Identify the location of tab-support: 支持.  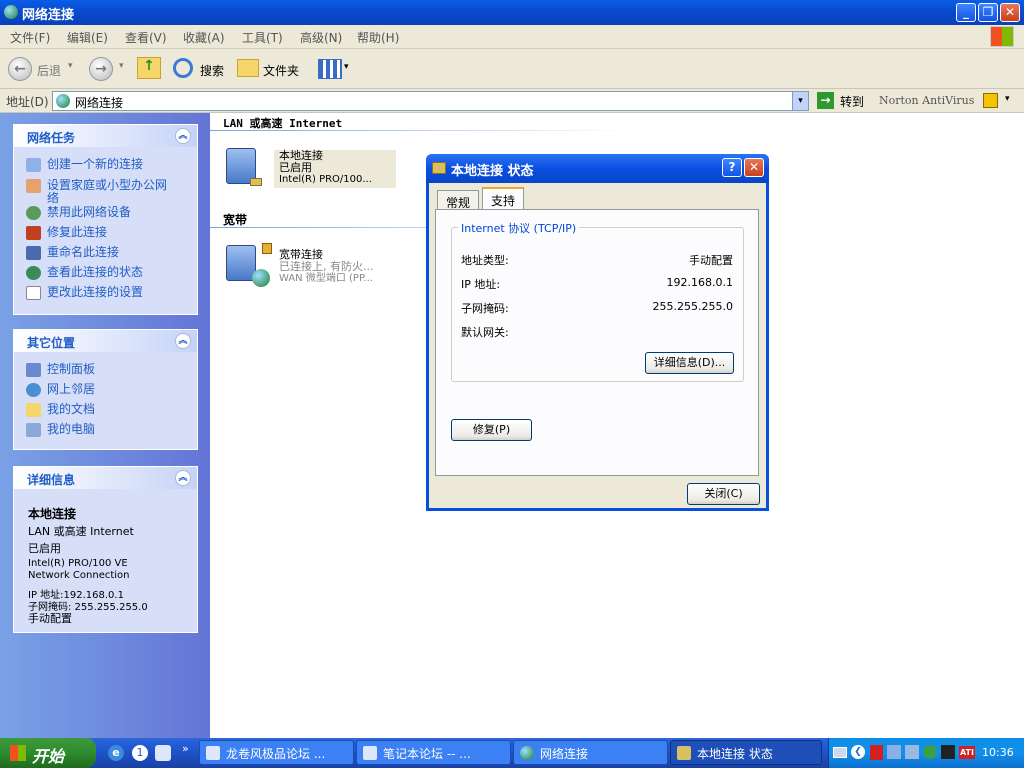
(503, 199).